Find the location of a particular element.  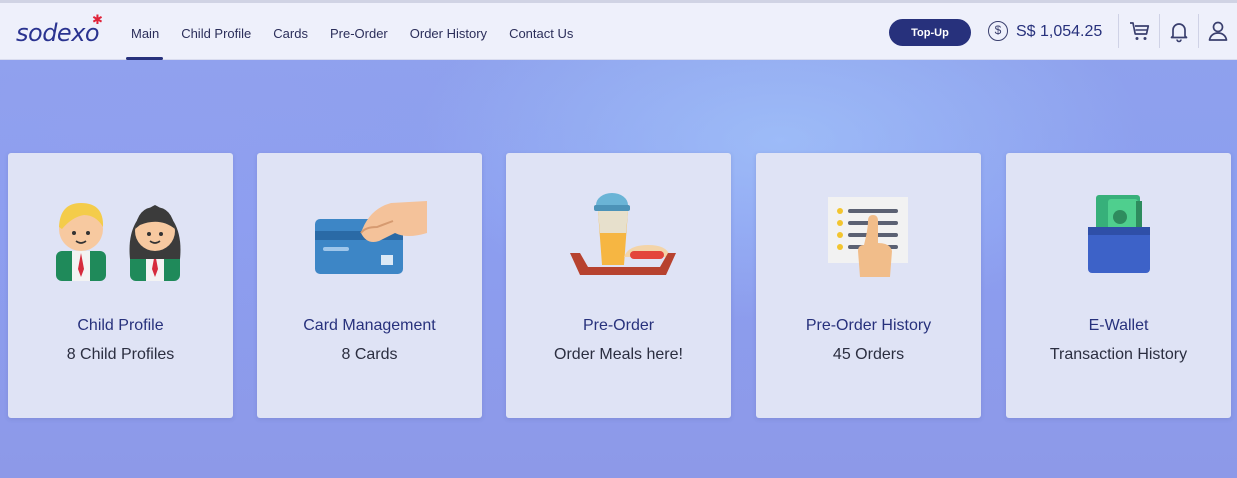

card-title: Pre-Order is located at coordinates (618, 325).